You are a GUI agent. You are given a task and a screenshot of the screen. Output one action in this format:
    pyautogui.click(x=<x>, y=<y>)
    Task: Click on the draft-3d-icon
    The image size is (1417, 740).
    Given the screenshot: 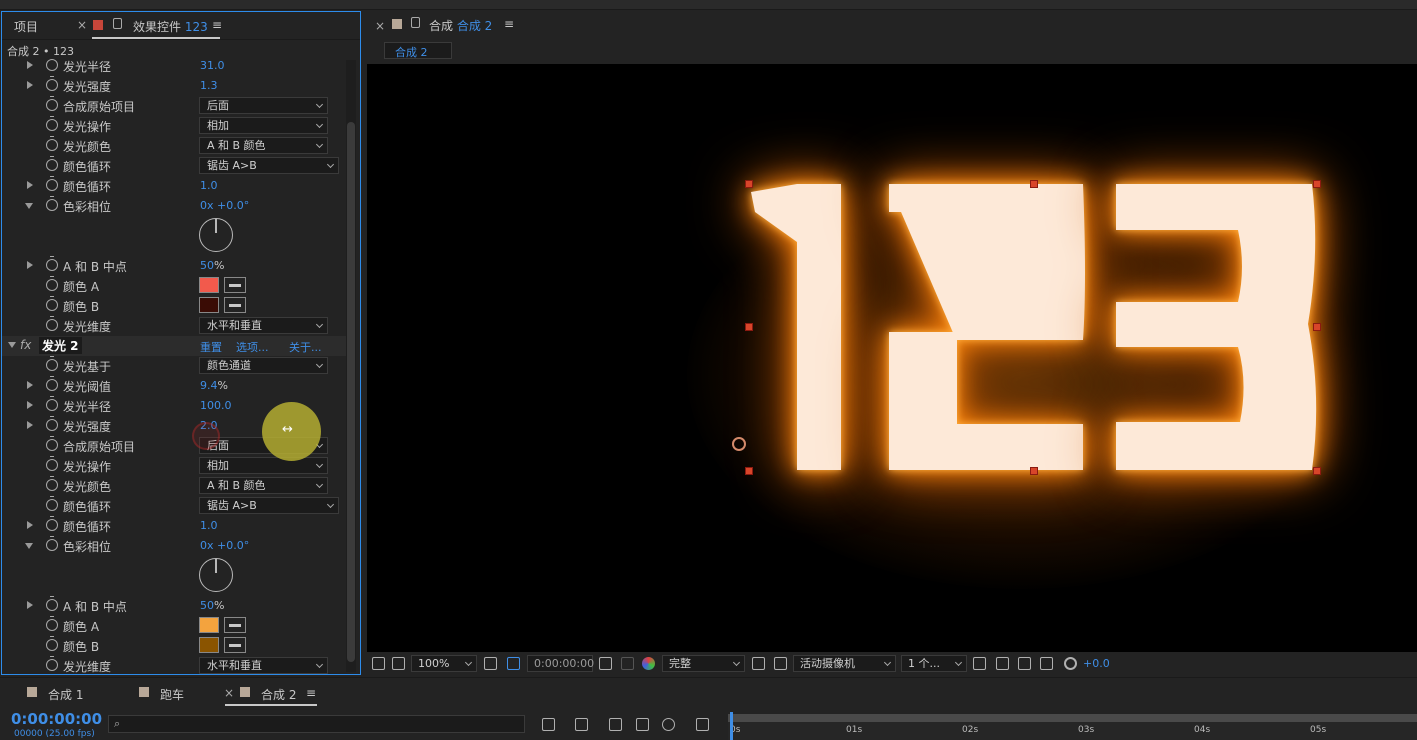 What is the action you would take?
    pyautogui.click(x=581, y=724)
    